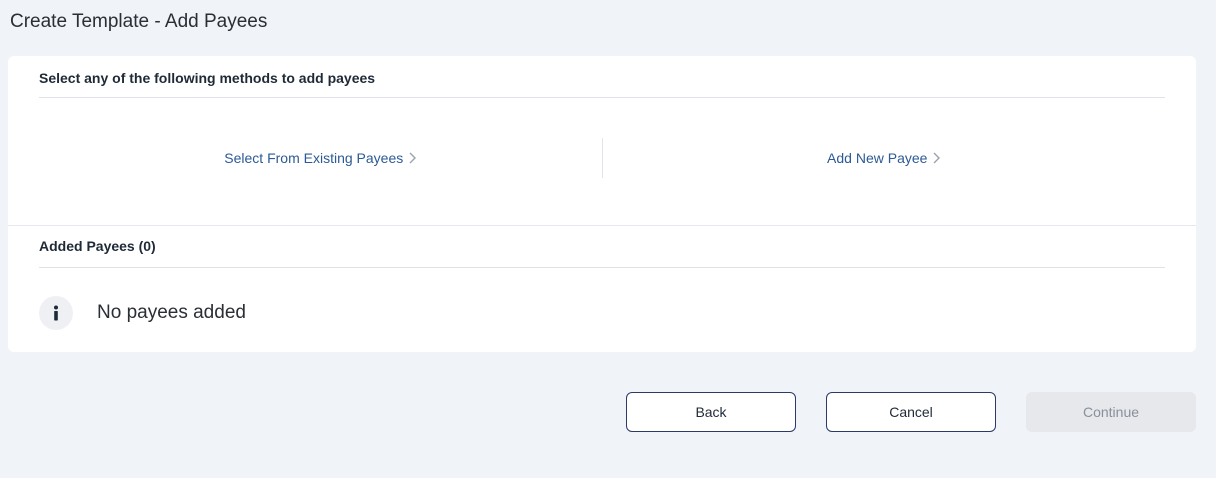 This screenshot has height=478, width=1216. What do you see at coordinates (877, 158) in the screenshot?
I see `add-new-payee-label: Add New Payee` at bounding box center [877, 158].